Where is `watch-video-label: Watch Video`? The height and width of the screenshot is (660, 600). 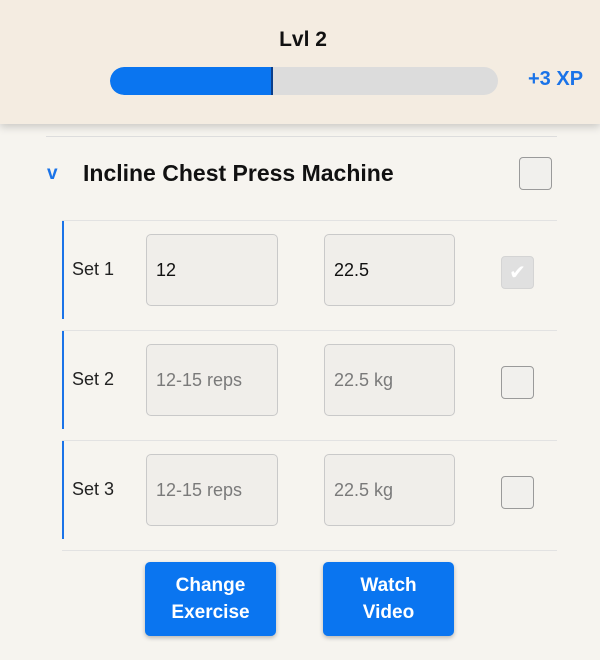
watch-video-label: Watch Video is located at coordinates (388, 599).